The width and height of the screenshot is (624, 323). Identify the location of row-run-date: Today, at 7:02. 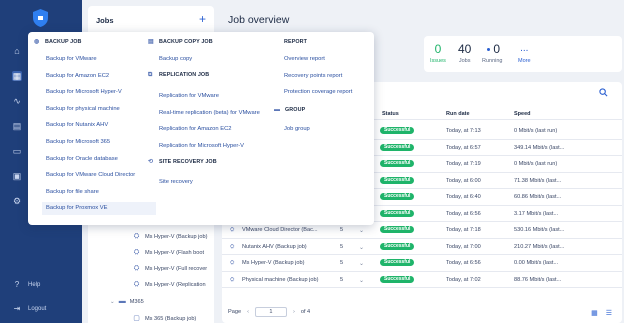
(463, 279).